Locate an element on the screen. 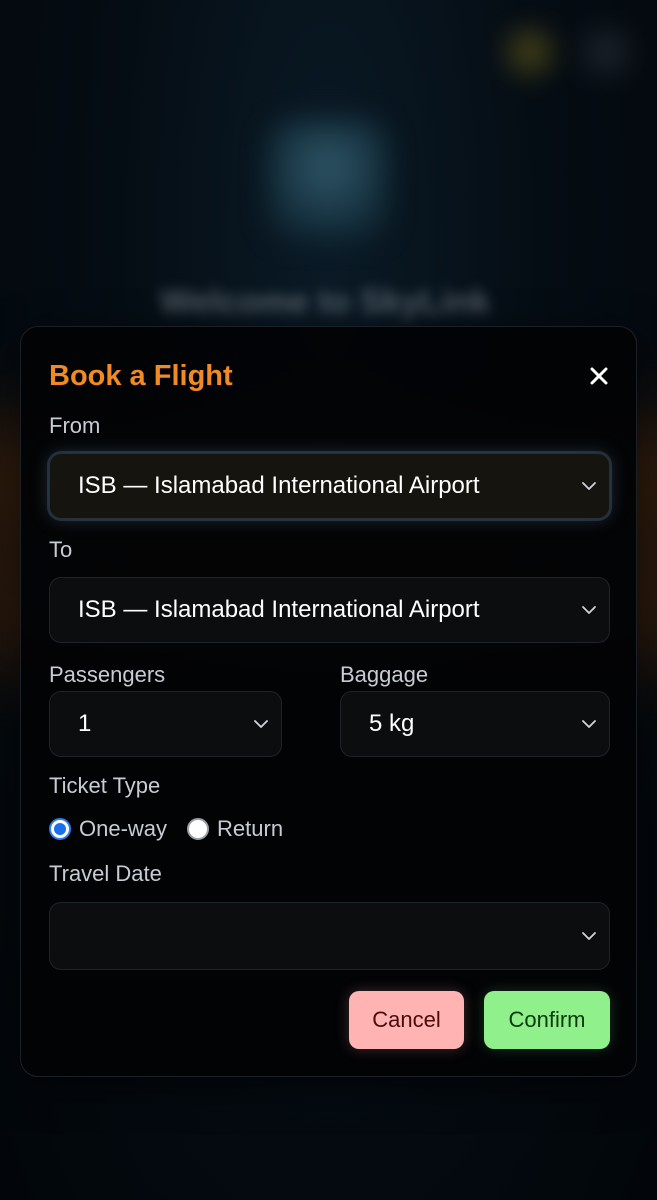  close-button is located at coordinates (599, 376).